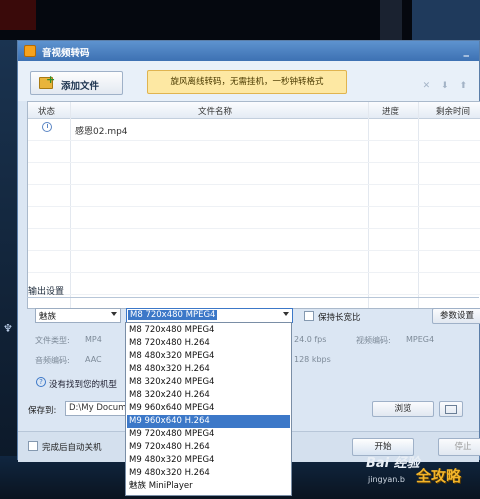 Image resolution: width=480 pixels, height=499 pixels. I want to click on header-progress: 进度, so click(391, 112).